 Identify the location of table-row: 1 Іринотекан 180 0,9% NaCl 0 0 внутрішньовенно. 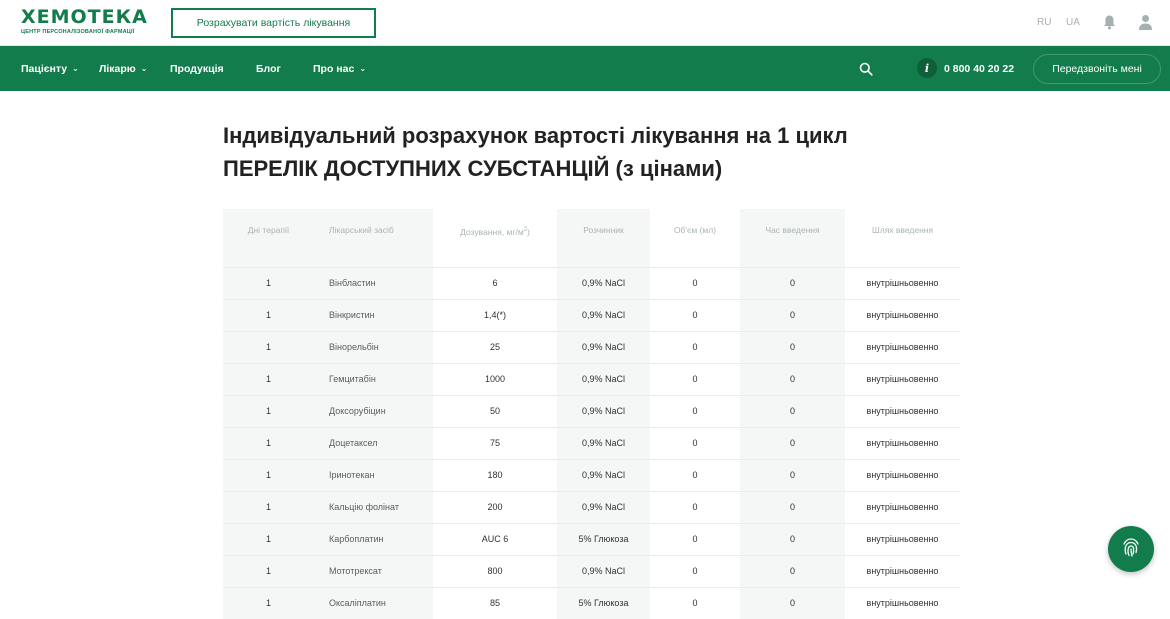
(591, 474).